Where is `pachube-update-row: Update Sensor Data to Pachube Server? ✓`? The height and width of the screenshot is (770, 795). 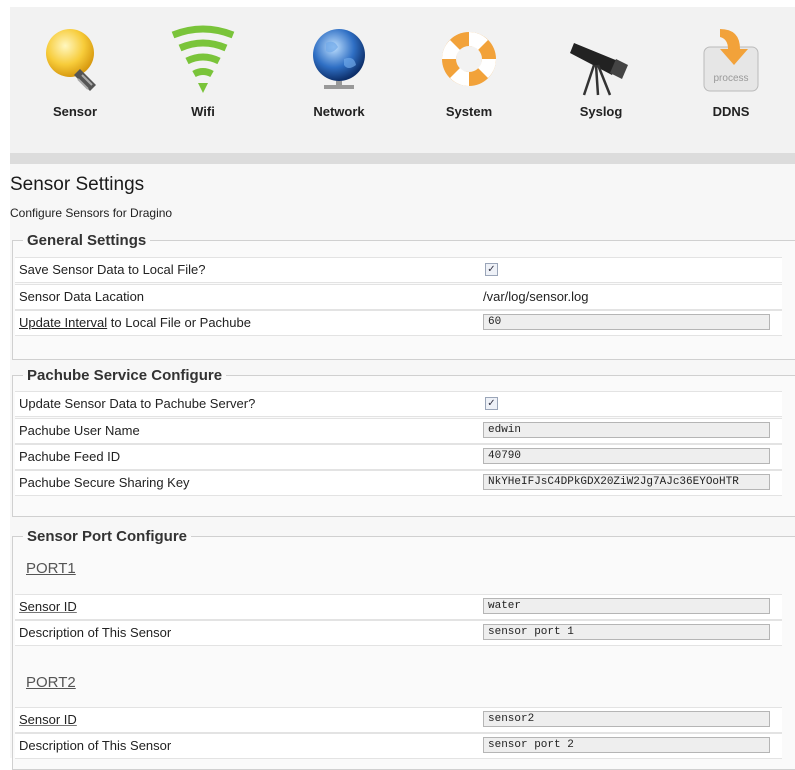 pachube-update-row: Update Sensor Data to Pachube Server? ✓ is located at coordinates (398, 404).